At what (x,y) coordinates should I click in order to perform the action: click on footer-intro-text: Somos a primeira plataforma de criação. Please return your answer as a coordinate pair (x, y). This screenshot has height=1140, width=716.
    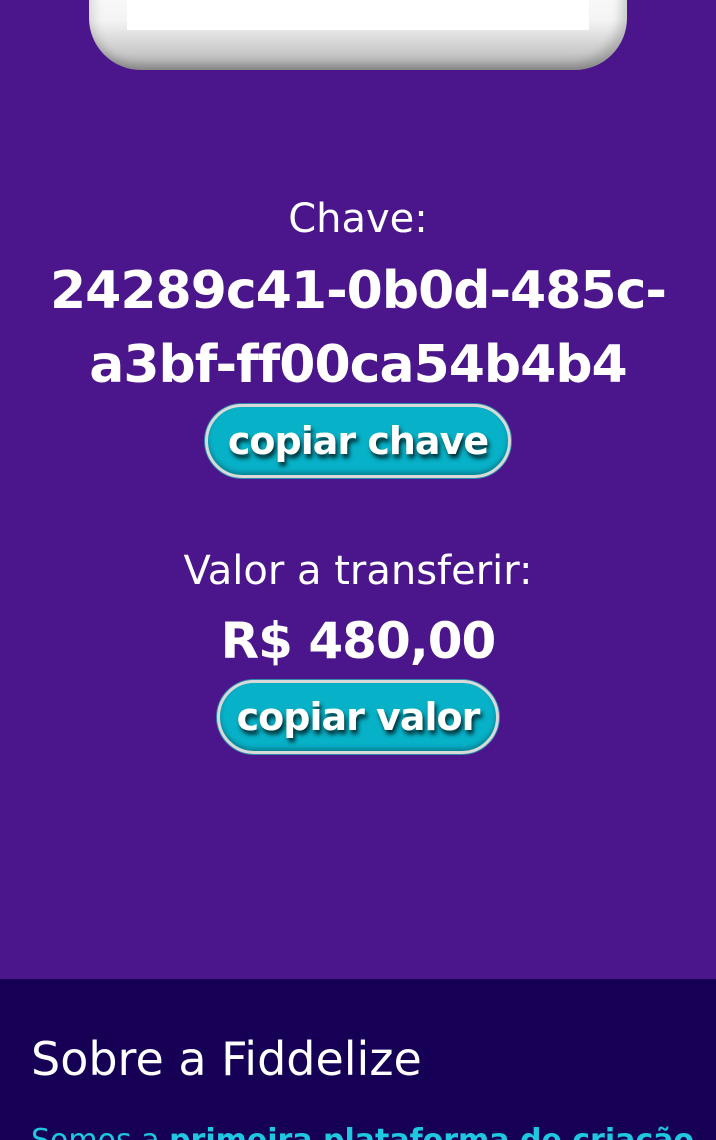
    Looking at the image, I should click on (362, 1130).